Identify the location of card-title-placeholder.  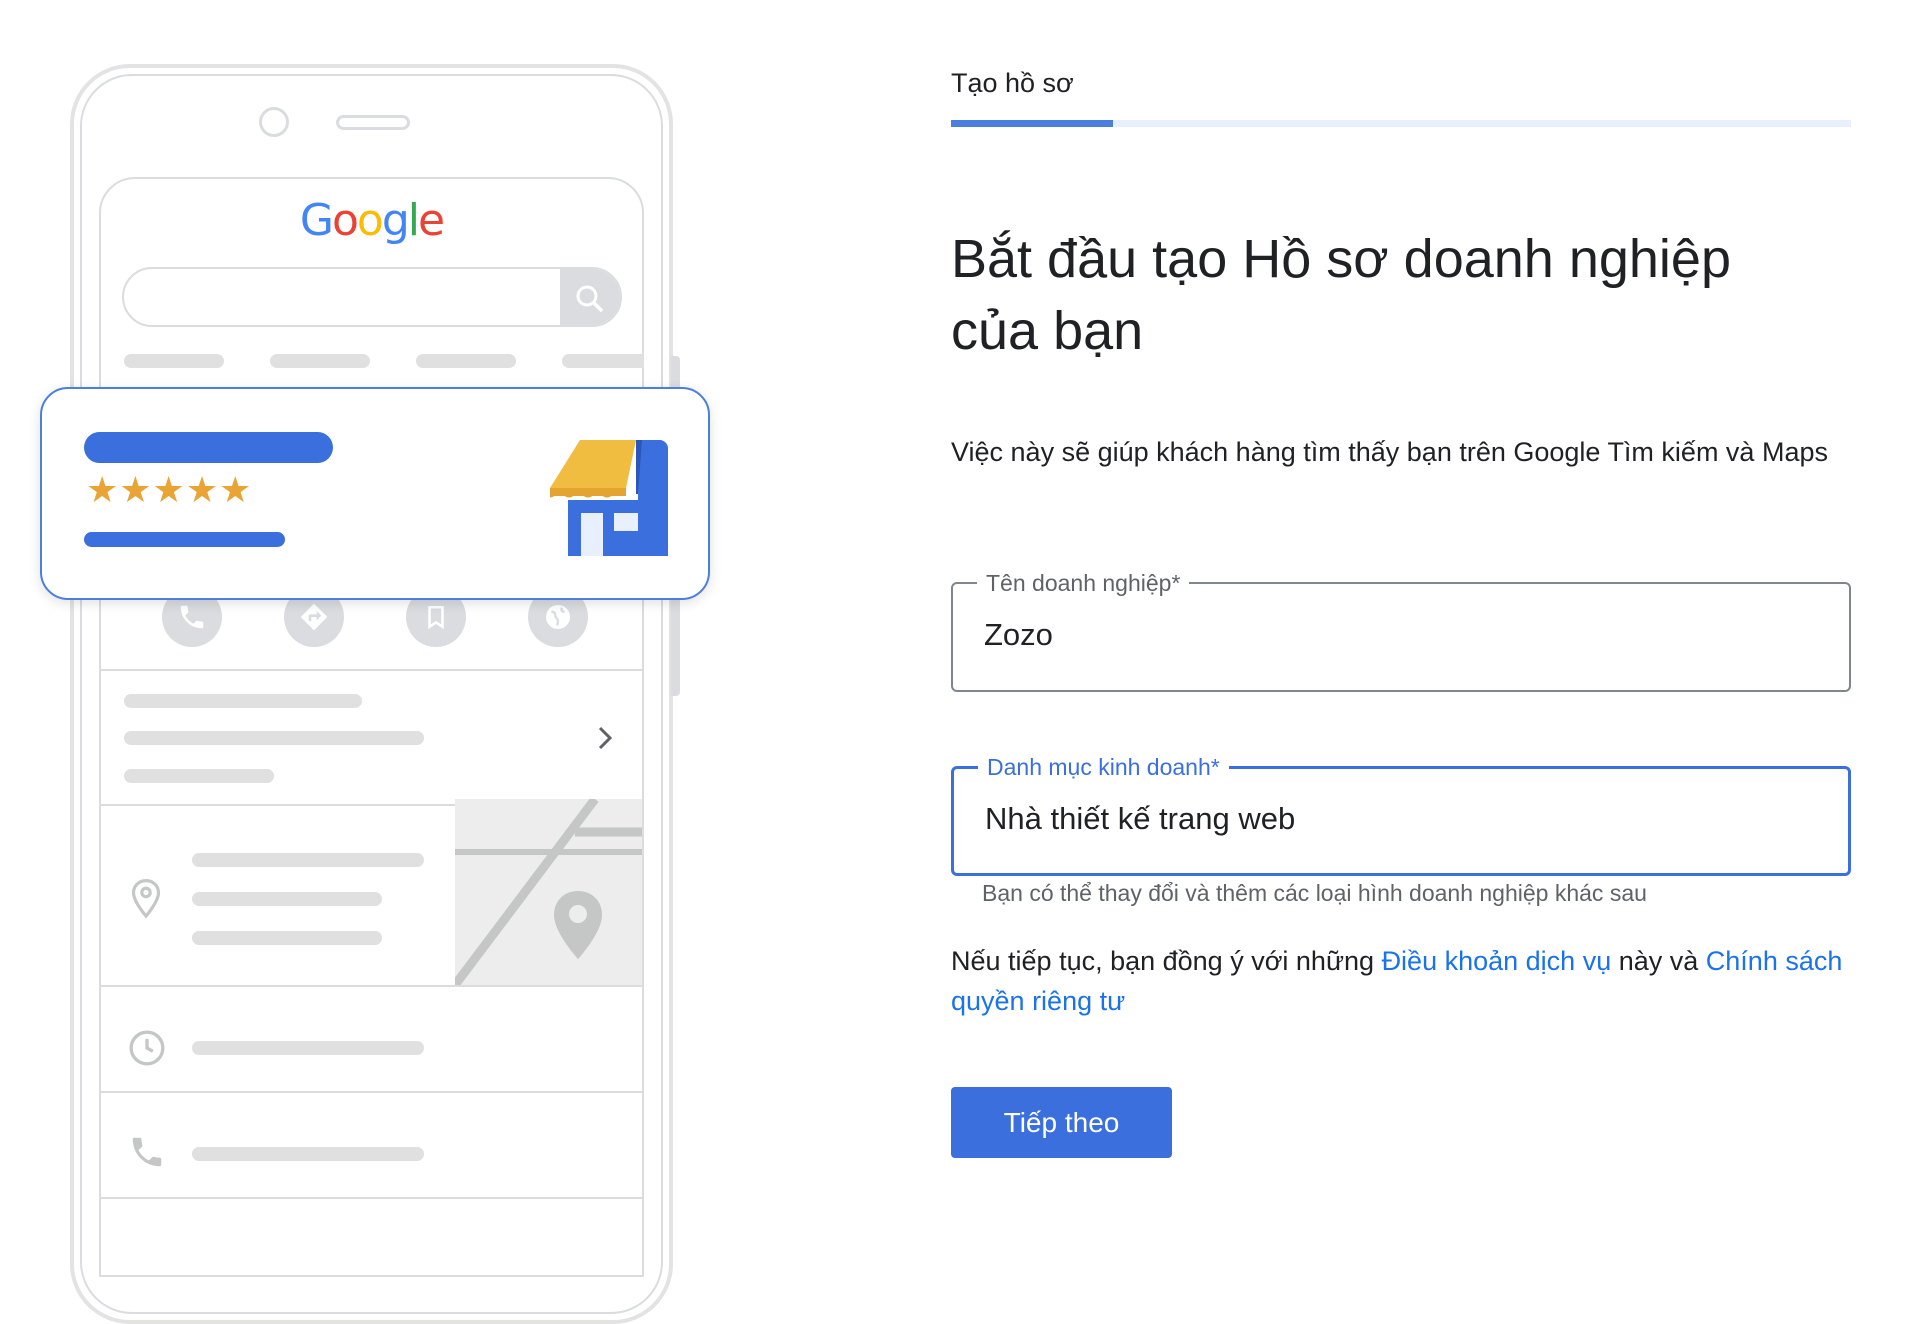
(208, 447).